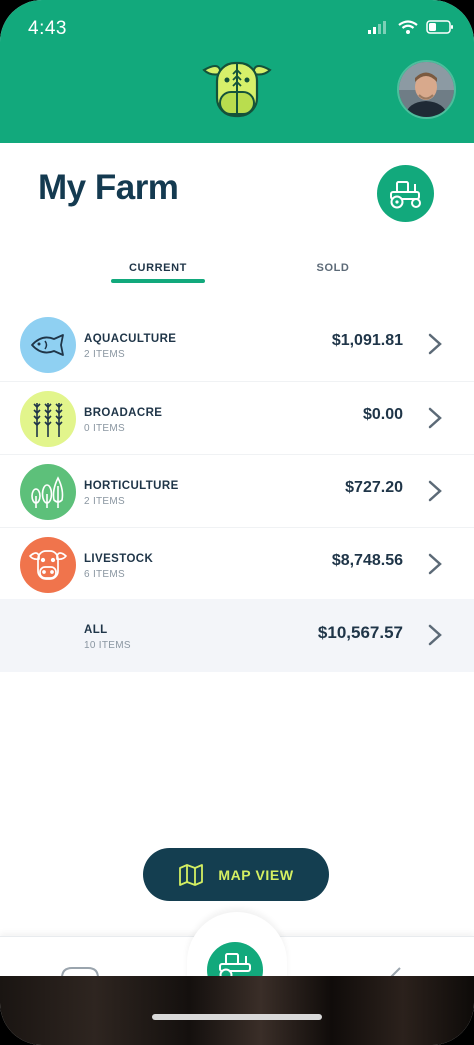 The width and height of the screenshot is (474, 1045). Describe the element at coordinates (237, 1017) in the screenshot. I see `home-indicator` at that location.